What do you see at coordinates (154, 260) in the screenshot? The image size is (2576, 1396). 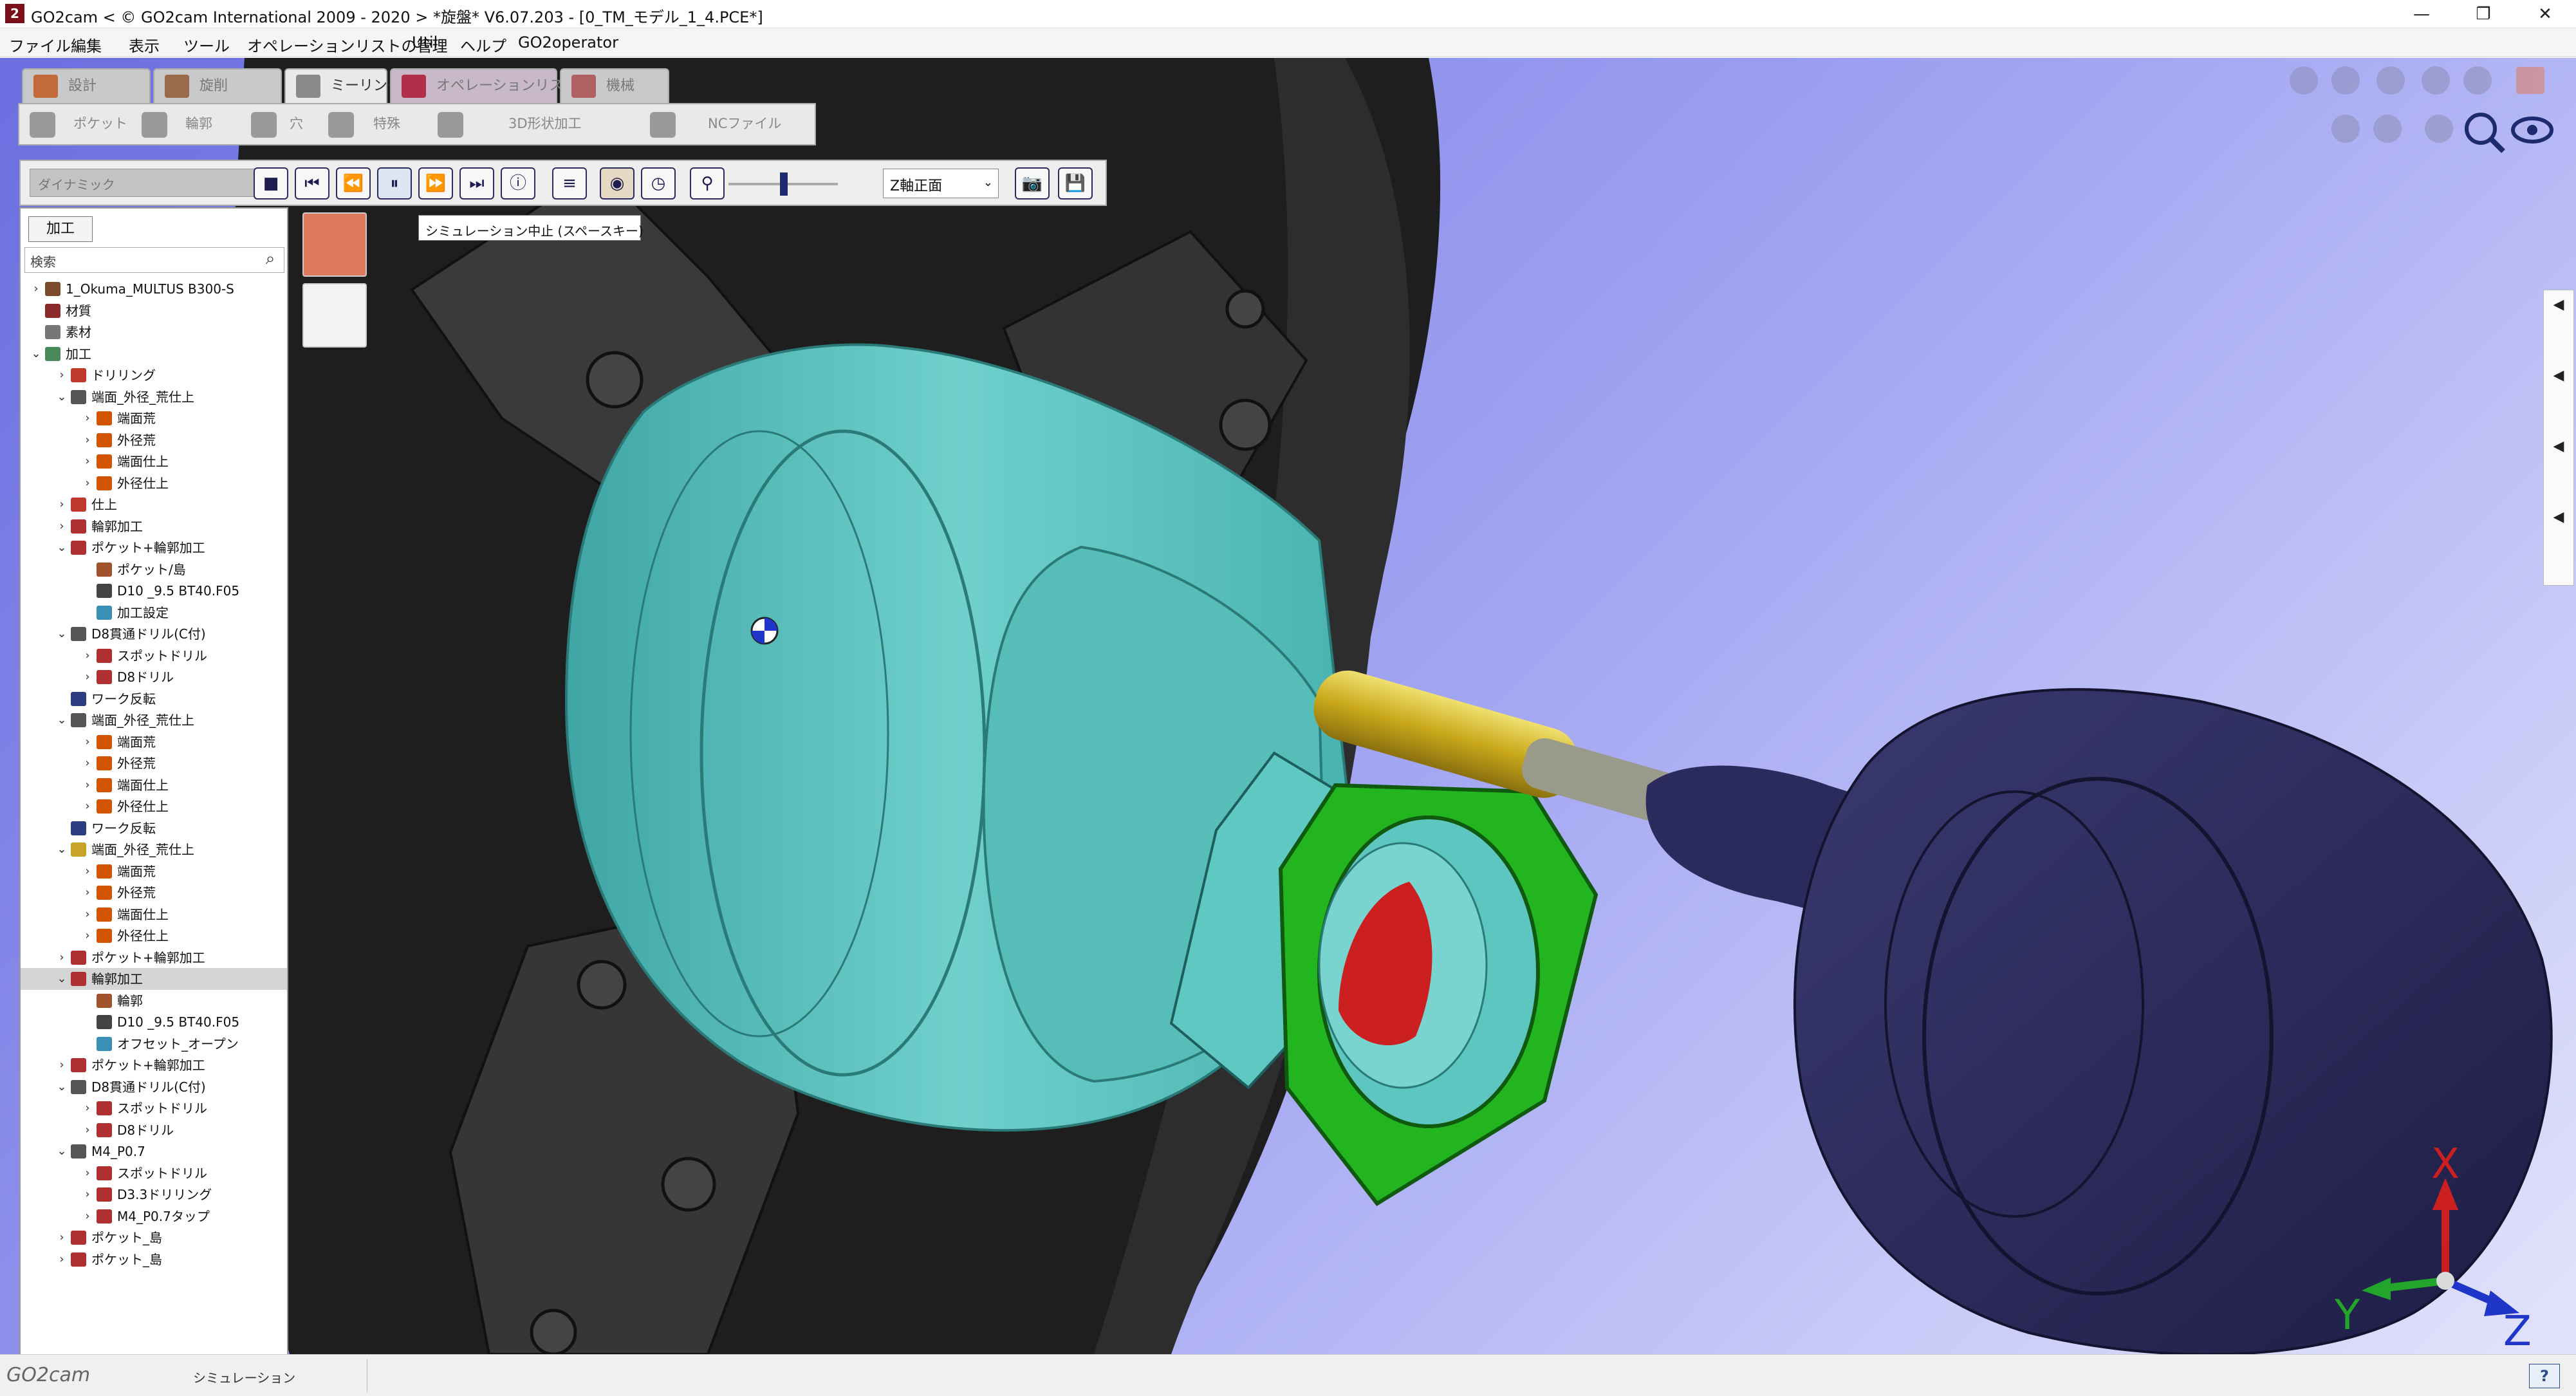 I see `tree-search-input: 検索` at bounding box center [154, 260].